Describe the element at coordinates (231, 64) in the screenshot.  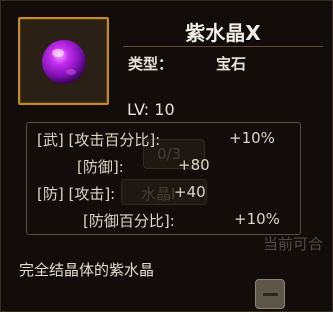
I see `item-type-value: 宝石` at that location.